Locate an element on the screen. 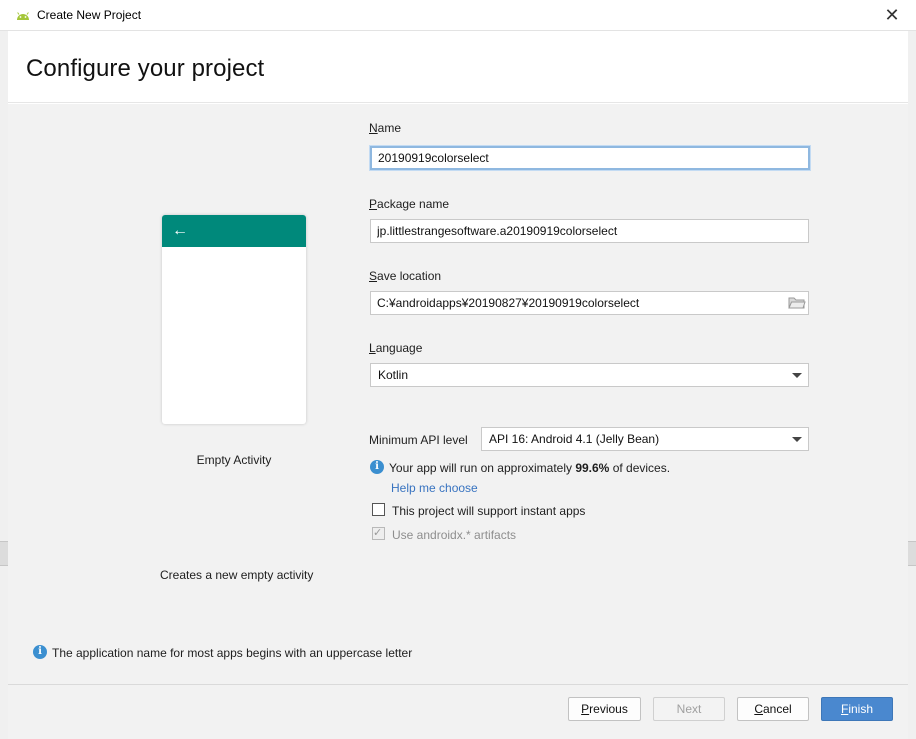  min-api-value: API 16: Android 4.1 (Jelly Bean) is located at coordinates (574, 439).